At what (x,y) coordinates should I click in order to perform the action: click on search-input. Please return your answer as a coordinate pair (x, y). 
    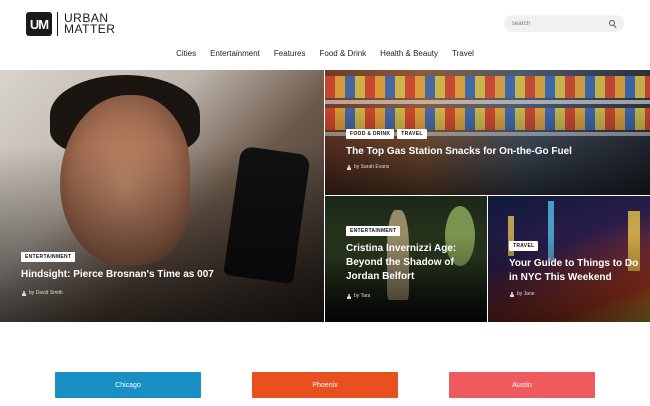
    Looking at the image, I should click on (560, 23).